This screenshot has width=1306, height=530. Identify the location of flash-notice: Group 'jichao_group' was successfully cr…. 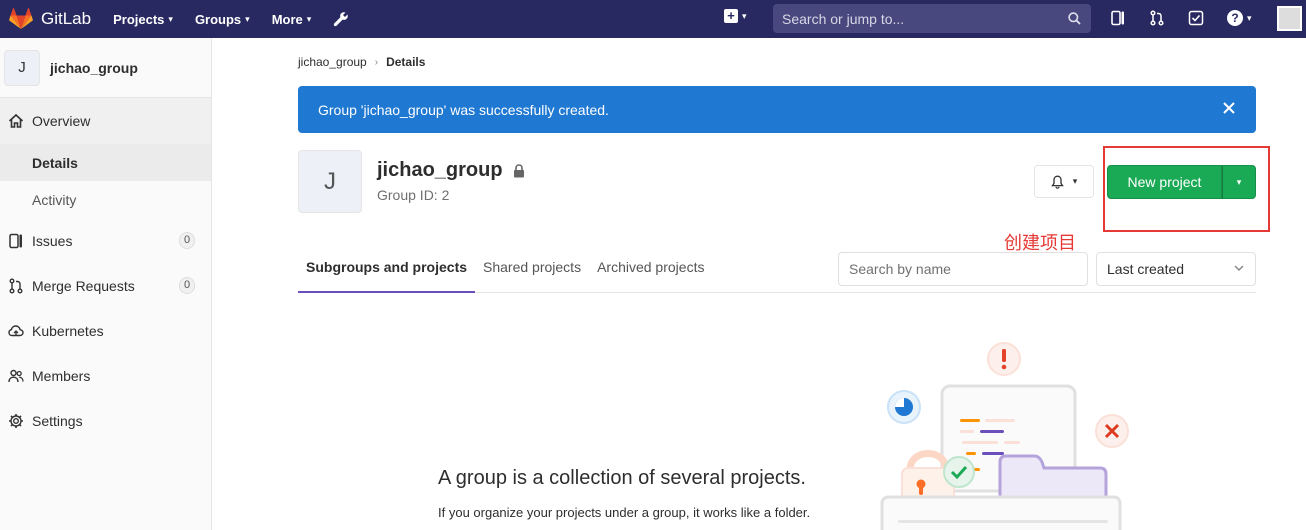
(777, 109).